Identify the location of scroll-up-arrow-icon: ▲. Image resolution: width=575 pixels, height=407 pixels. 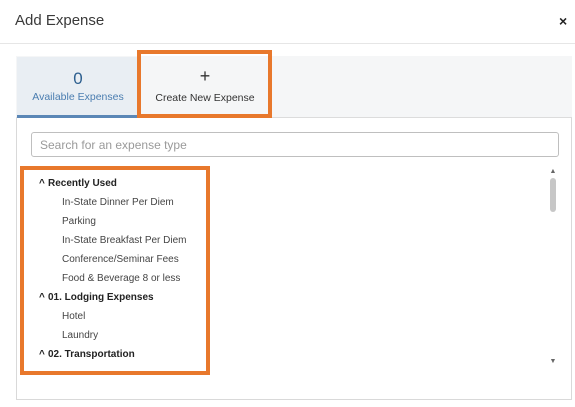
(553, 172).